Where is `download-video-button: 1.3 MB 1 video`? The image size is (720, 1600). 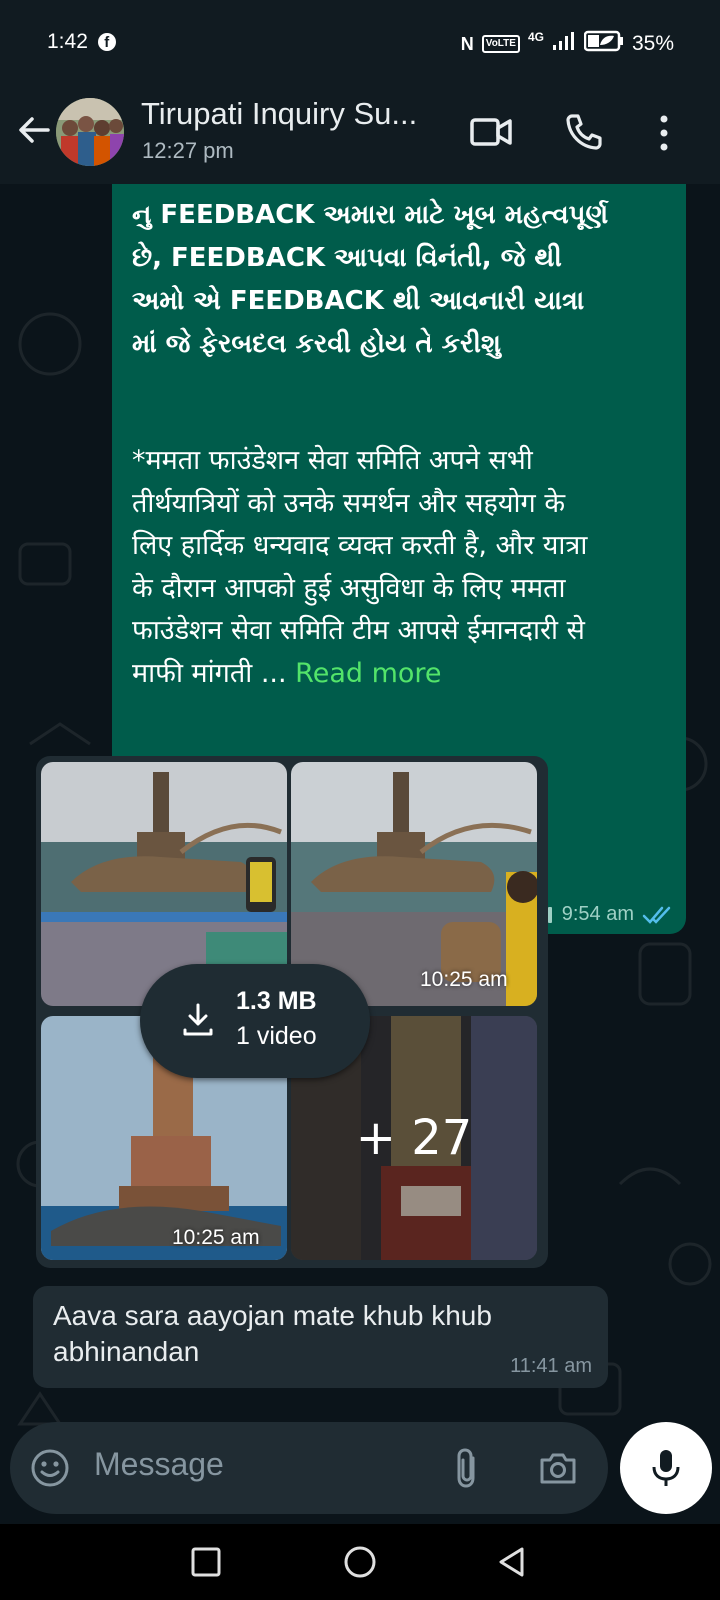
download-video-button: 1.3 MB 1 video is located at coordinates (255, 1021).